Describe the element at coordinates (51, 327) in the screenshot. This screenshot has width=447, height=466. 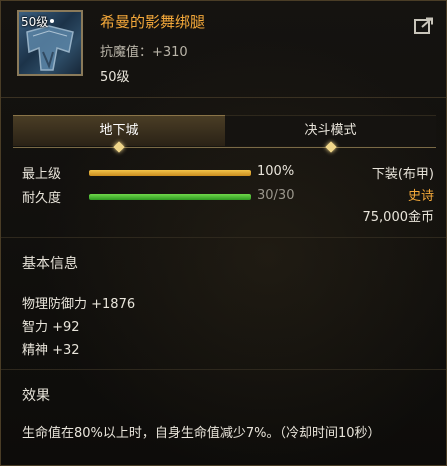
I see `attr-intelligence: 智力 +92` at that location.